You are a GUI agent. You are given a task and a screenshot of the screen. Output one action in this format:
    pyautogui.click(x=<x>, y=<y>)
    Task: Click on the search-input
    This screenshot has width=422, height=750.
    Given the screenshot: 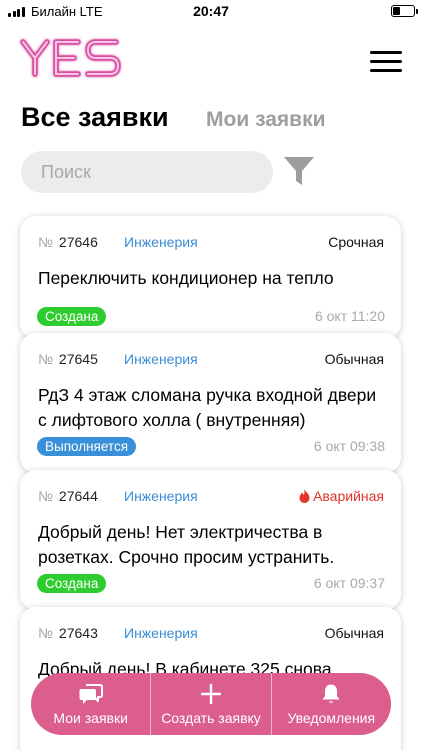 What is the action you would take?
    pyautogui.click(x=147, y=172)
    